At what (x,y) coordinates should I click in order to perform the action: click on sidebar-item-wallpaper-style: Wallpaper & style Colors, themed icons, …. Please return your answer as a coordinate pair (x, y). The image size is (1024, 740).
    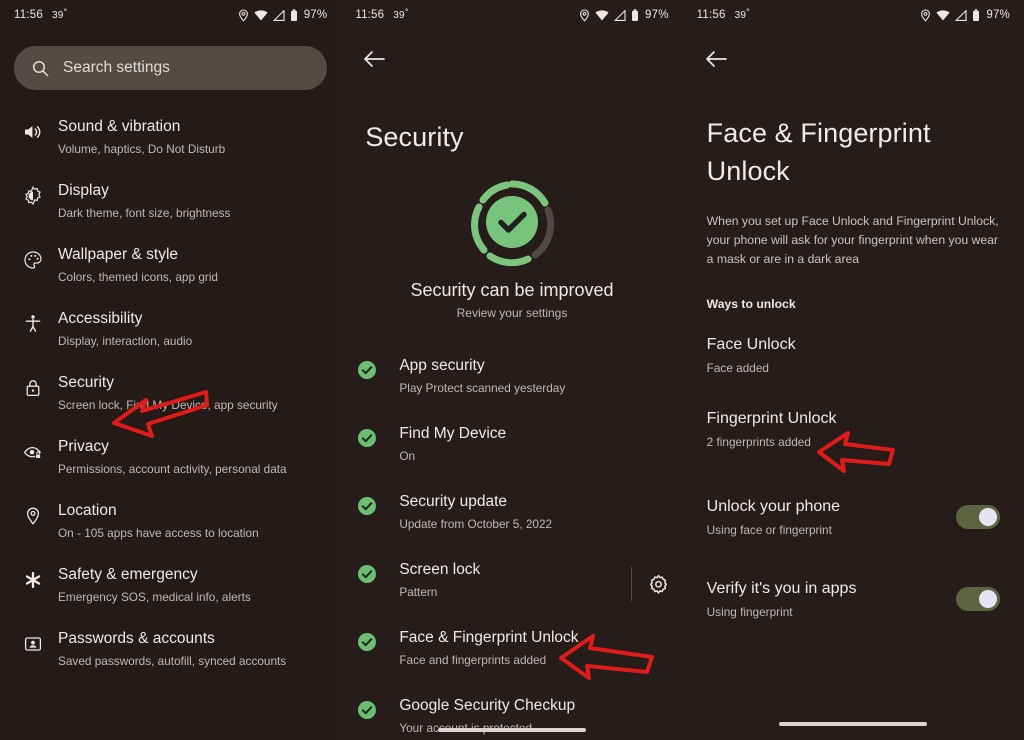
    Looking at the image, I should click on (170, 266).